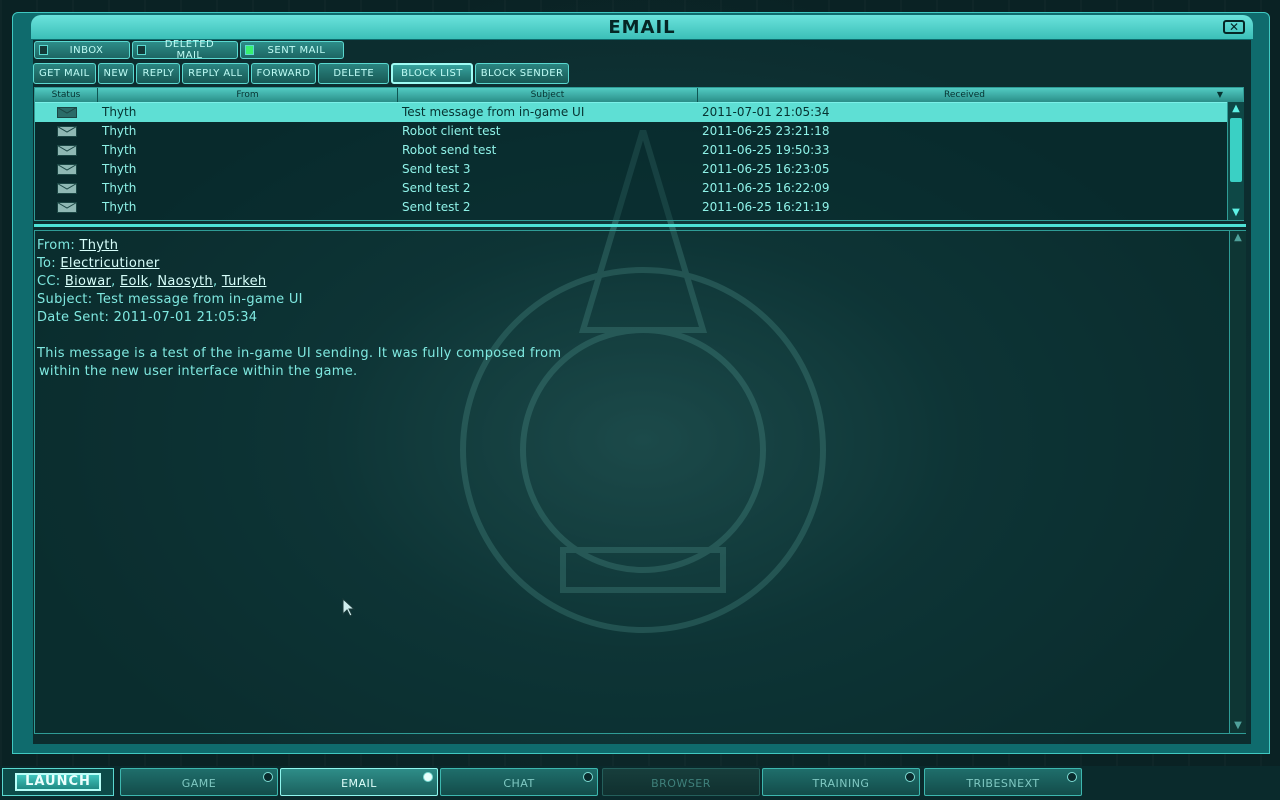 This screenshot has height=800, width=1280. I want to click on folder-label: DELETED MAIL, so click(189, 50).